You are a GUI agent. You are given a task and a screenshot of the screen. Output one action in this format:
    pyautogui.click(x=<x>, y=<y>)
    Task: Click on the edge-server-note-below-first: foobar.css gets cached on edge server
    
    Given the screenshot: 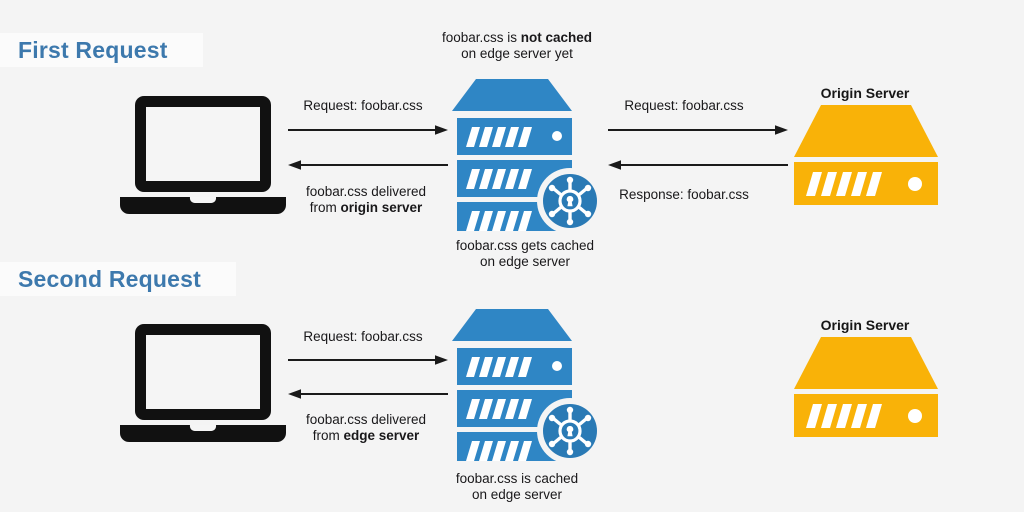 What is the action you would take?
    pyautogui.click(x=525, y=254)
    